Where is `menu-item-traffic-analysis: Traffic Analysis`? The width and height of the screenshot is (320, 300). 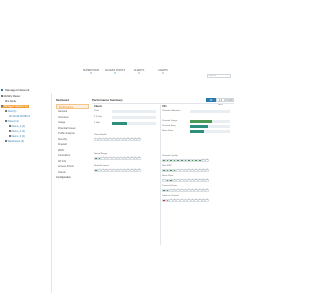 menu-item-traffic-analysis: Traffic Analysis is located at coordinates (72, 133).